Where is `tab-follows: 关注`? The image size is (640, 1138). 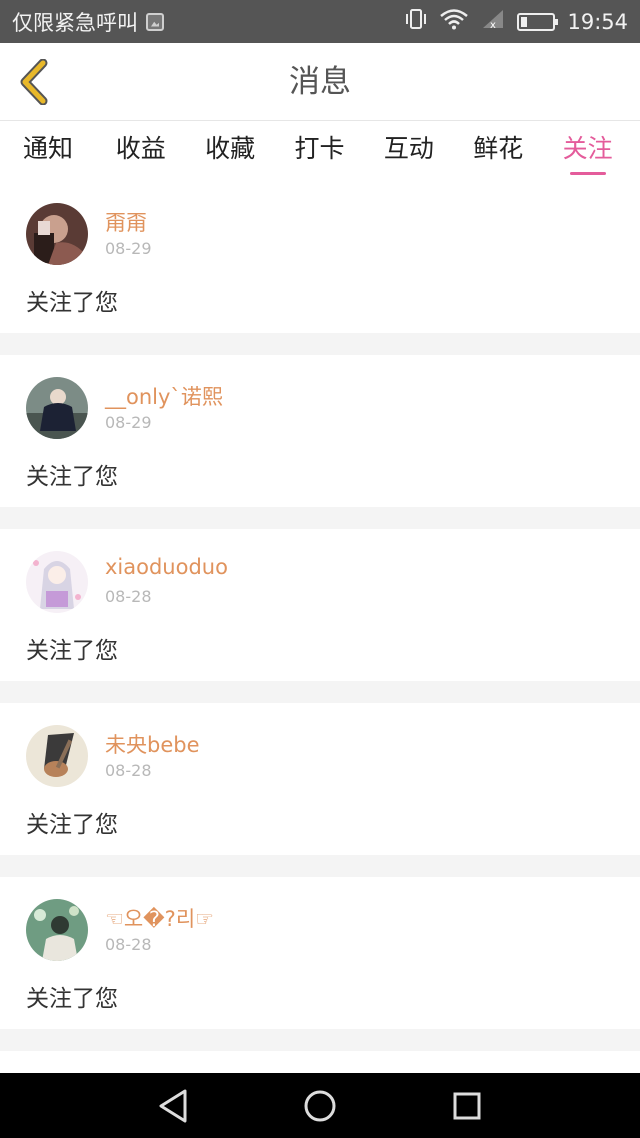
tab-follows: 关注 is located at coordinates (587, 151).